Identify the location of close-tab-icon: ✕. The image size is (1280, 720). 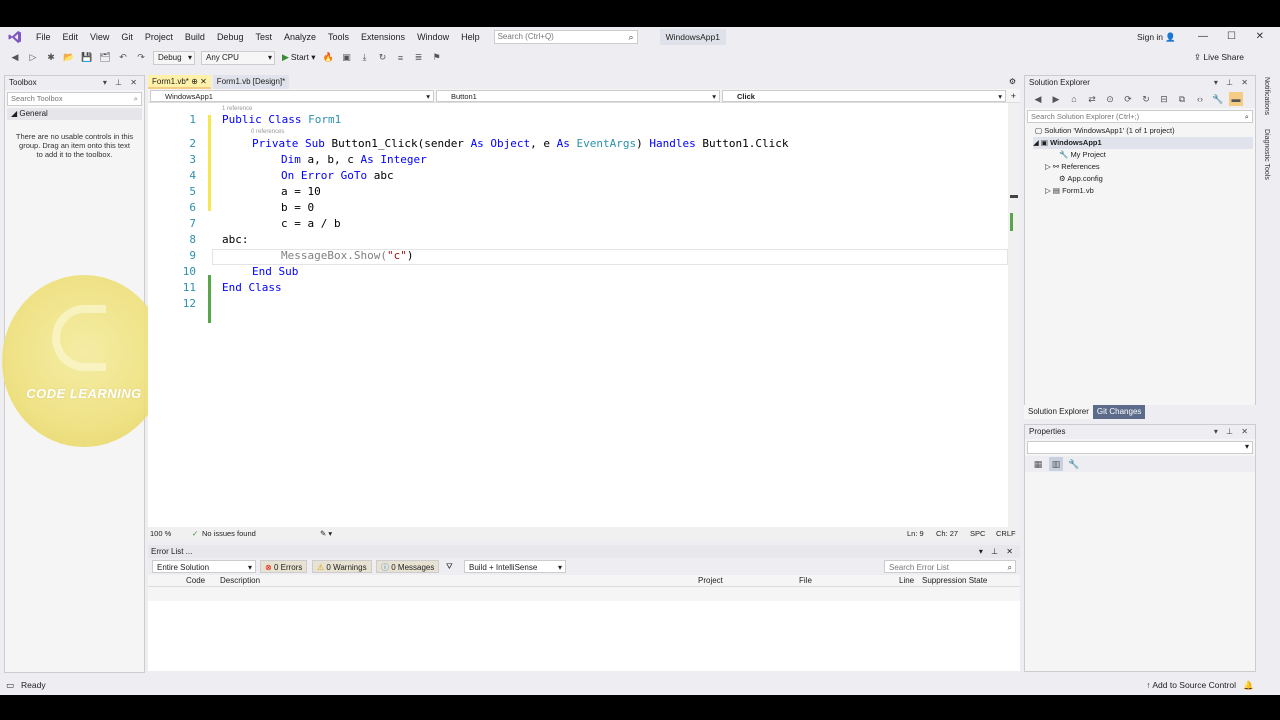
(203, 81).